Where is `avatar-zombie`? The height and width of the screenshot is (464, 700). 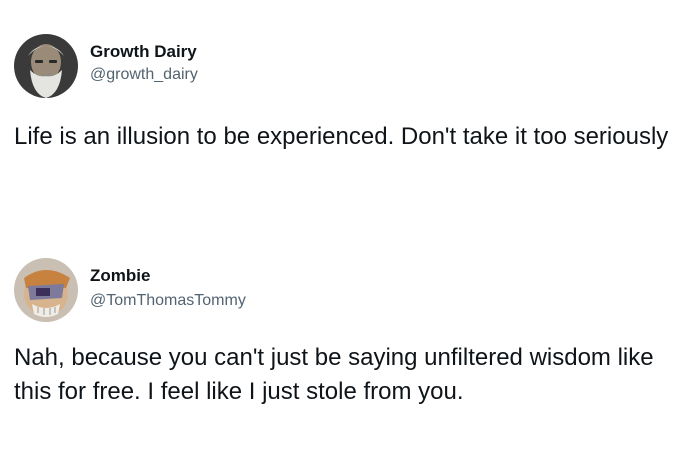
avatar-zombie is located at coordinates (46, 290).